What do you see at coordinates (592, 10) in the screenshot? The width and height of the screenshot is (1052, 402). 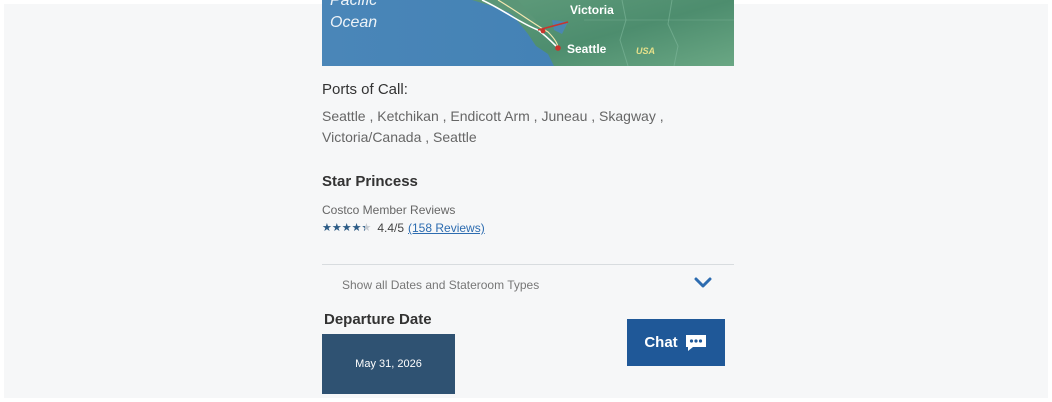 I see `city-label-victoria: Victoria` at bounding box center [592, 10].